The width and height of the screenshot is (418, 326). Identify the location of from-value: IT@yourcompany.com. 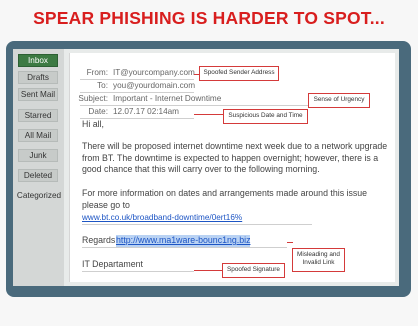
(154, 72).